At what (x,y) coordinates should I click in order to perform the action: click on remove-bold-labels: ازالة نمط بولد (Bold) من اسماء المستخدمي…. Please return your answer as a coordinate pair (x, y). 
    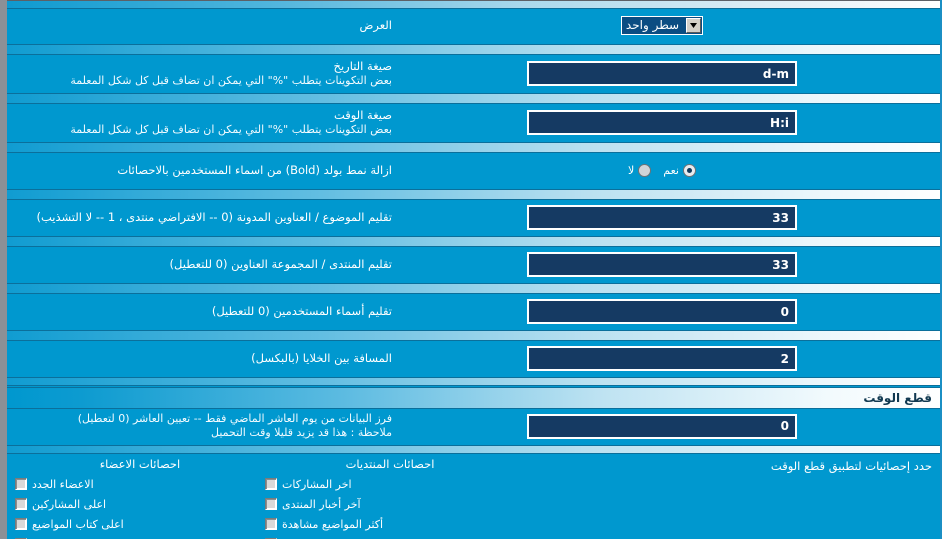
    Looking at the image, I should click on (203, 170).